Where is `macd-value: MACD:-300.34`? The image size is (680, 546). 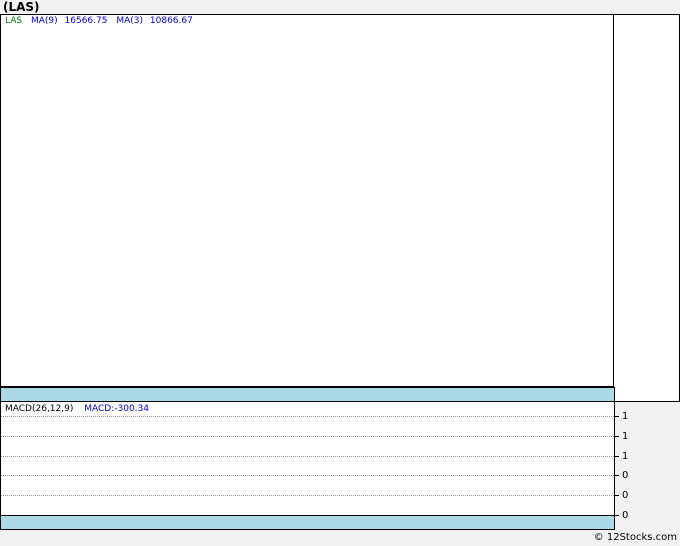 macd-value: MACD:-300.34 is located at coordinates (116, 409).